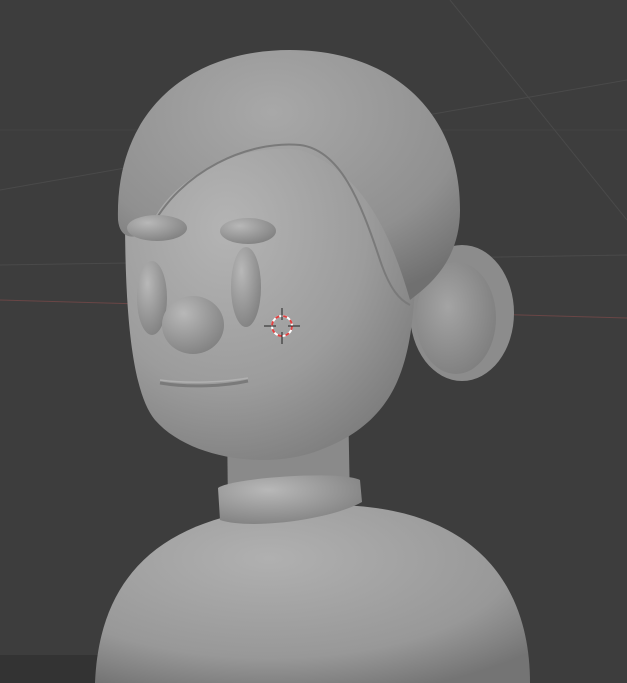  Describe the element at coordinates (246, 287) in the screenshot. I see `eye-right` at that location.